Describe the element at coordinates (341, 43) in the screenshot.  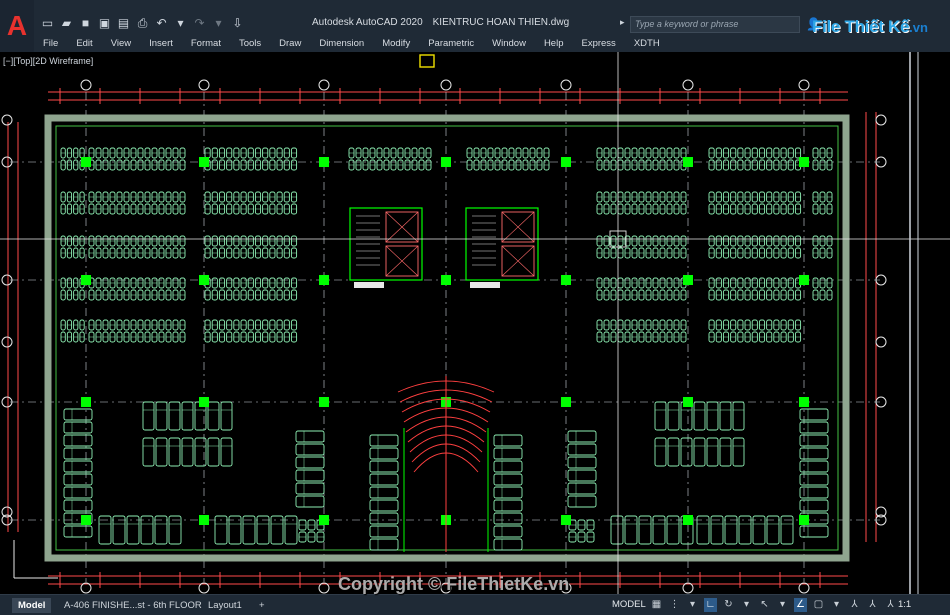
I see `menu-dimension: Dimension` at that location.